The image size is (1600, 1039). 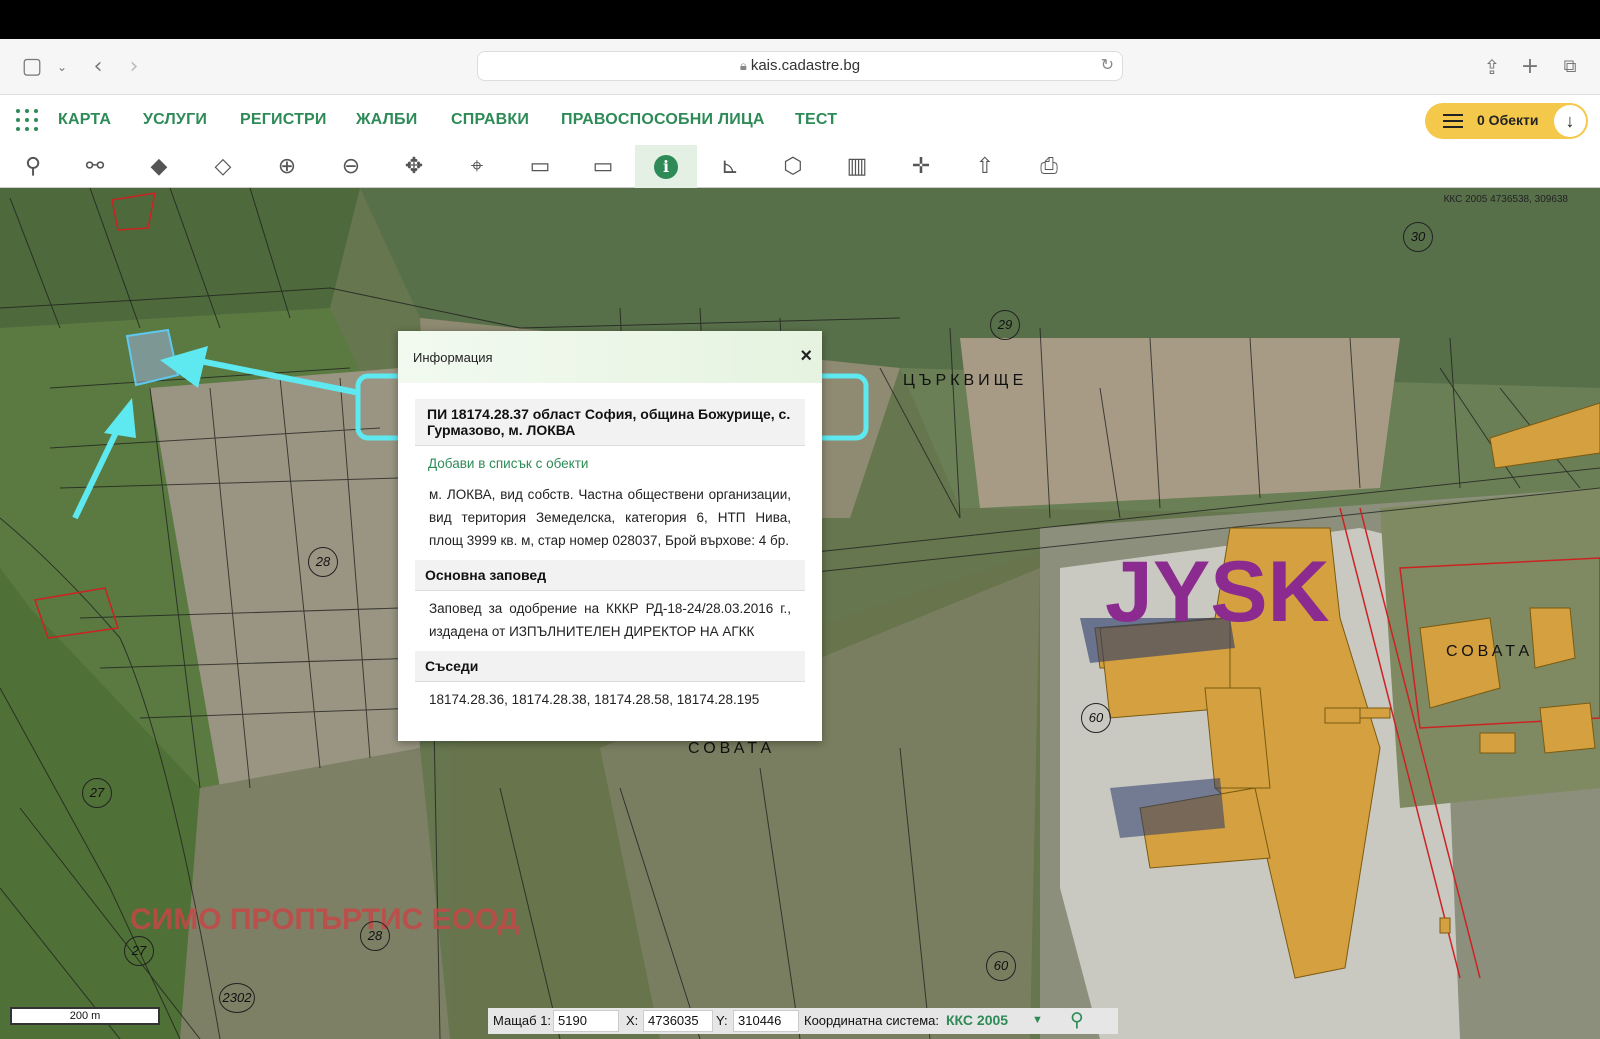 I want to click on menu-icon, so click(x=1453, y=121).